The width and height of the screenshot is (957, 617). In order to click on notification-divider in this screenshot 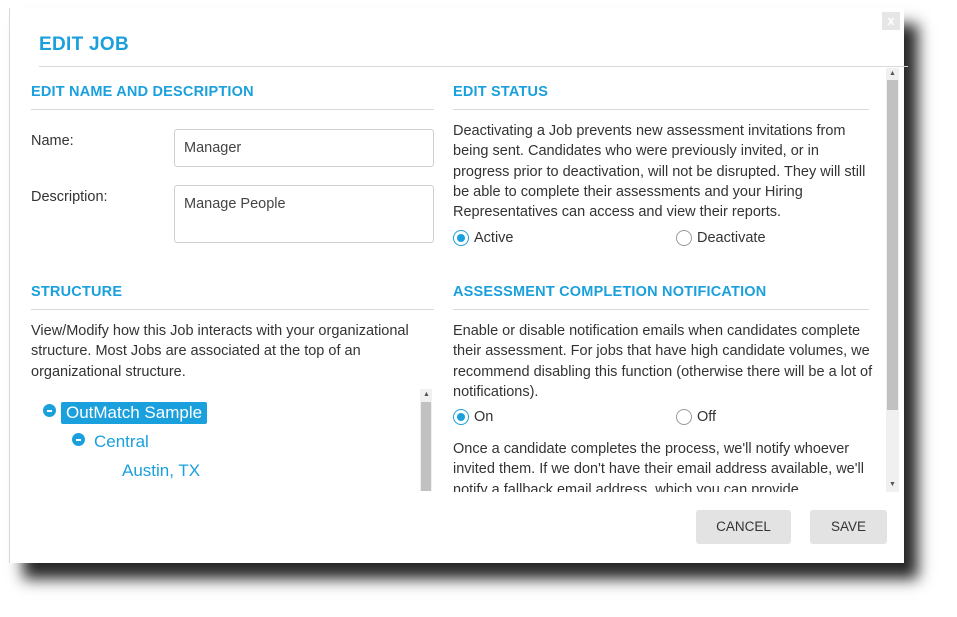, I will do `click(661, 309)`.